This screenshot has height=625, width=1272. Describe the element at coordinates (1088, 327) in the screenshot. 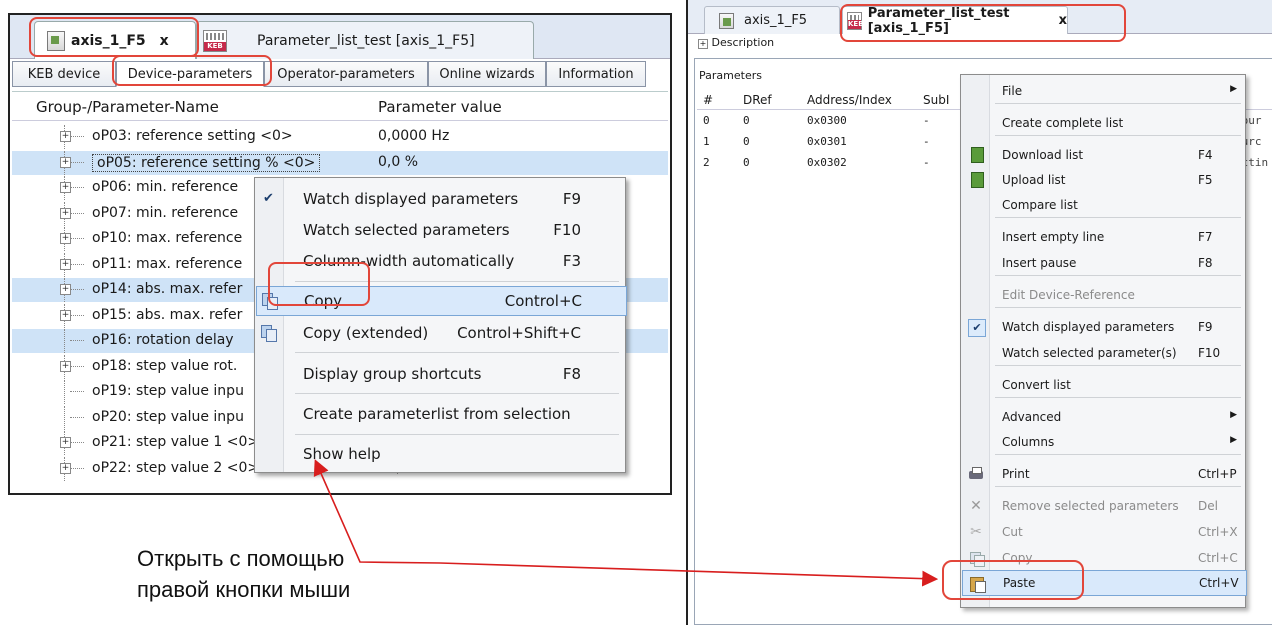

I see `menu-item-label: Watch displayed parameters` at that location.